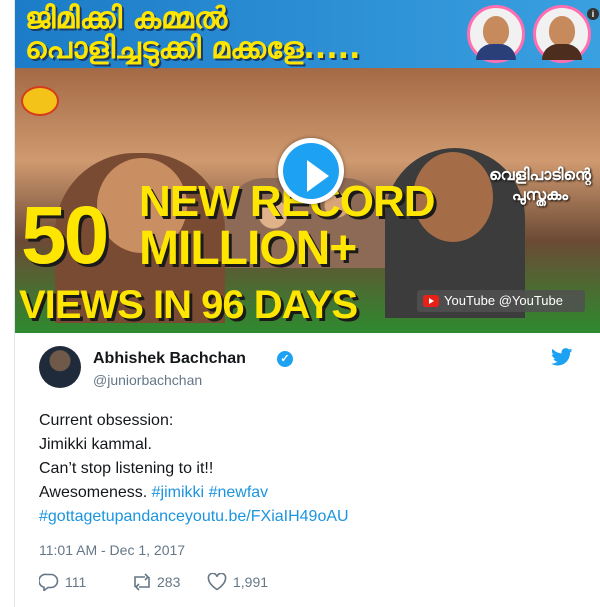  Describe the element at coordinates (217, 582) in the screenshot. I see `like-icon` at that location.